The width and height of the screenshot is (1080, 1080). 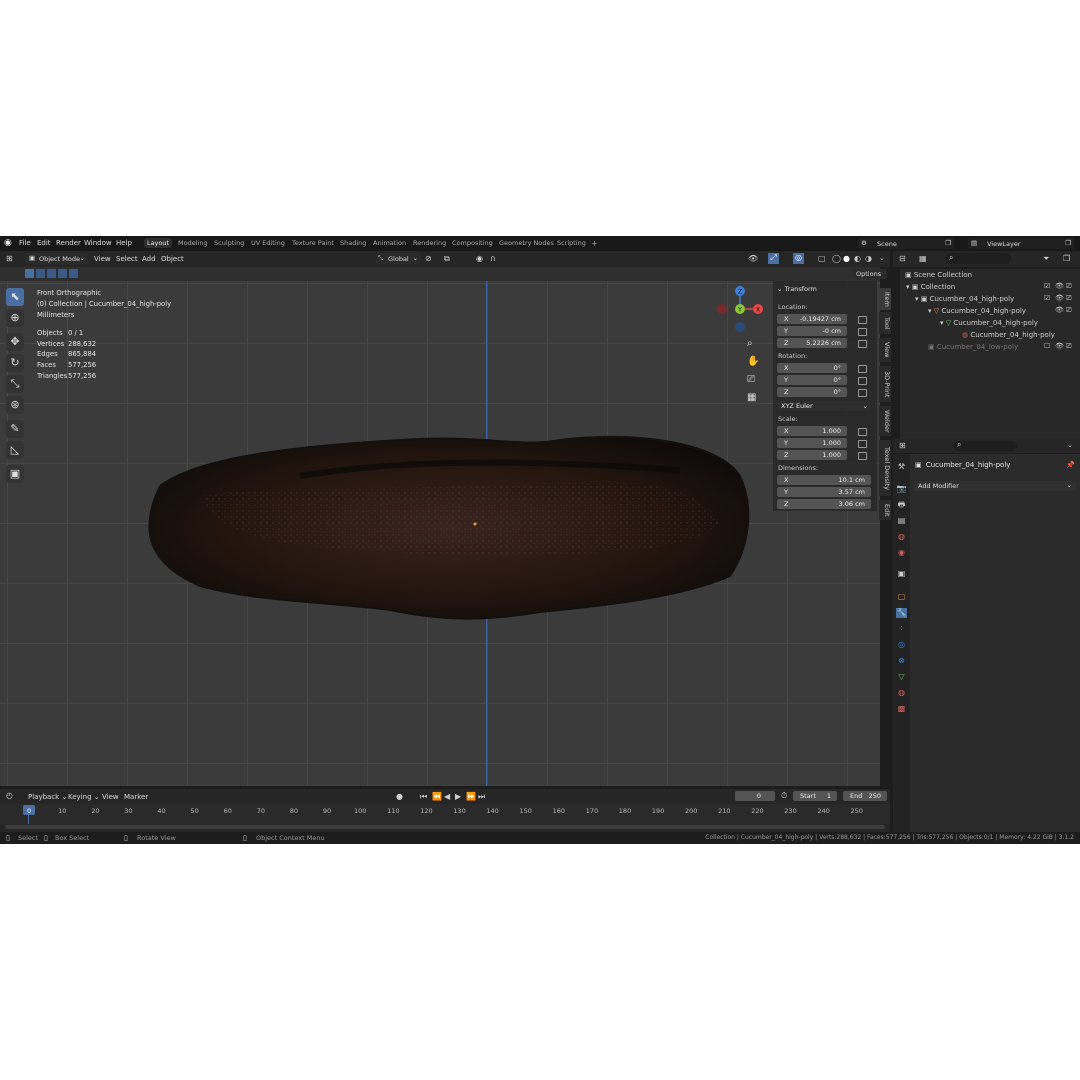 What do you see at coordinates (901, 597) in the screenshot?
I see `object-tab-icon: ▢` at bounding box center [901, 597].